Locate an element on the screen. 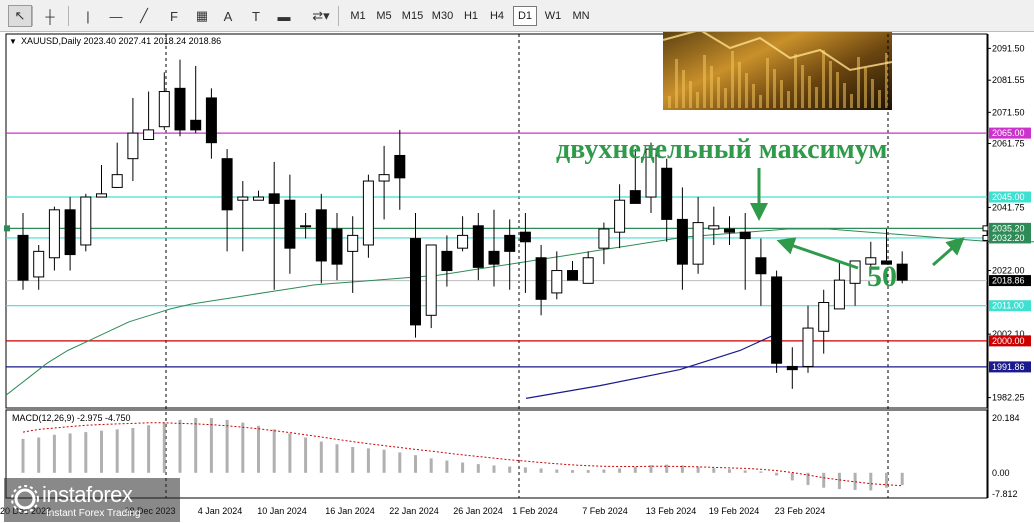  timeframe-m5-button: M5 is located at coordinates (384, 16).